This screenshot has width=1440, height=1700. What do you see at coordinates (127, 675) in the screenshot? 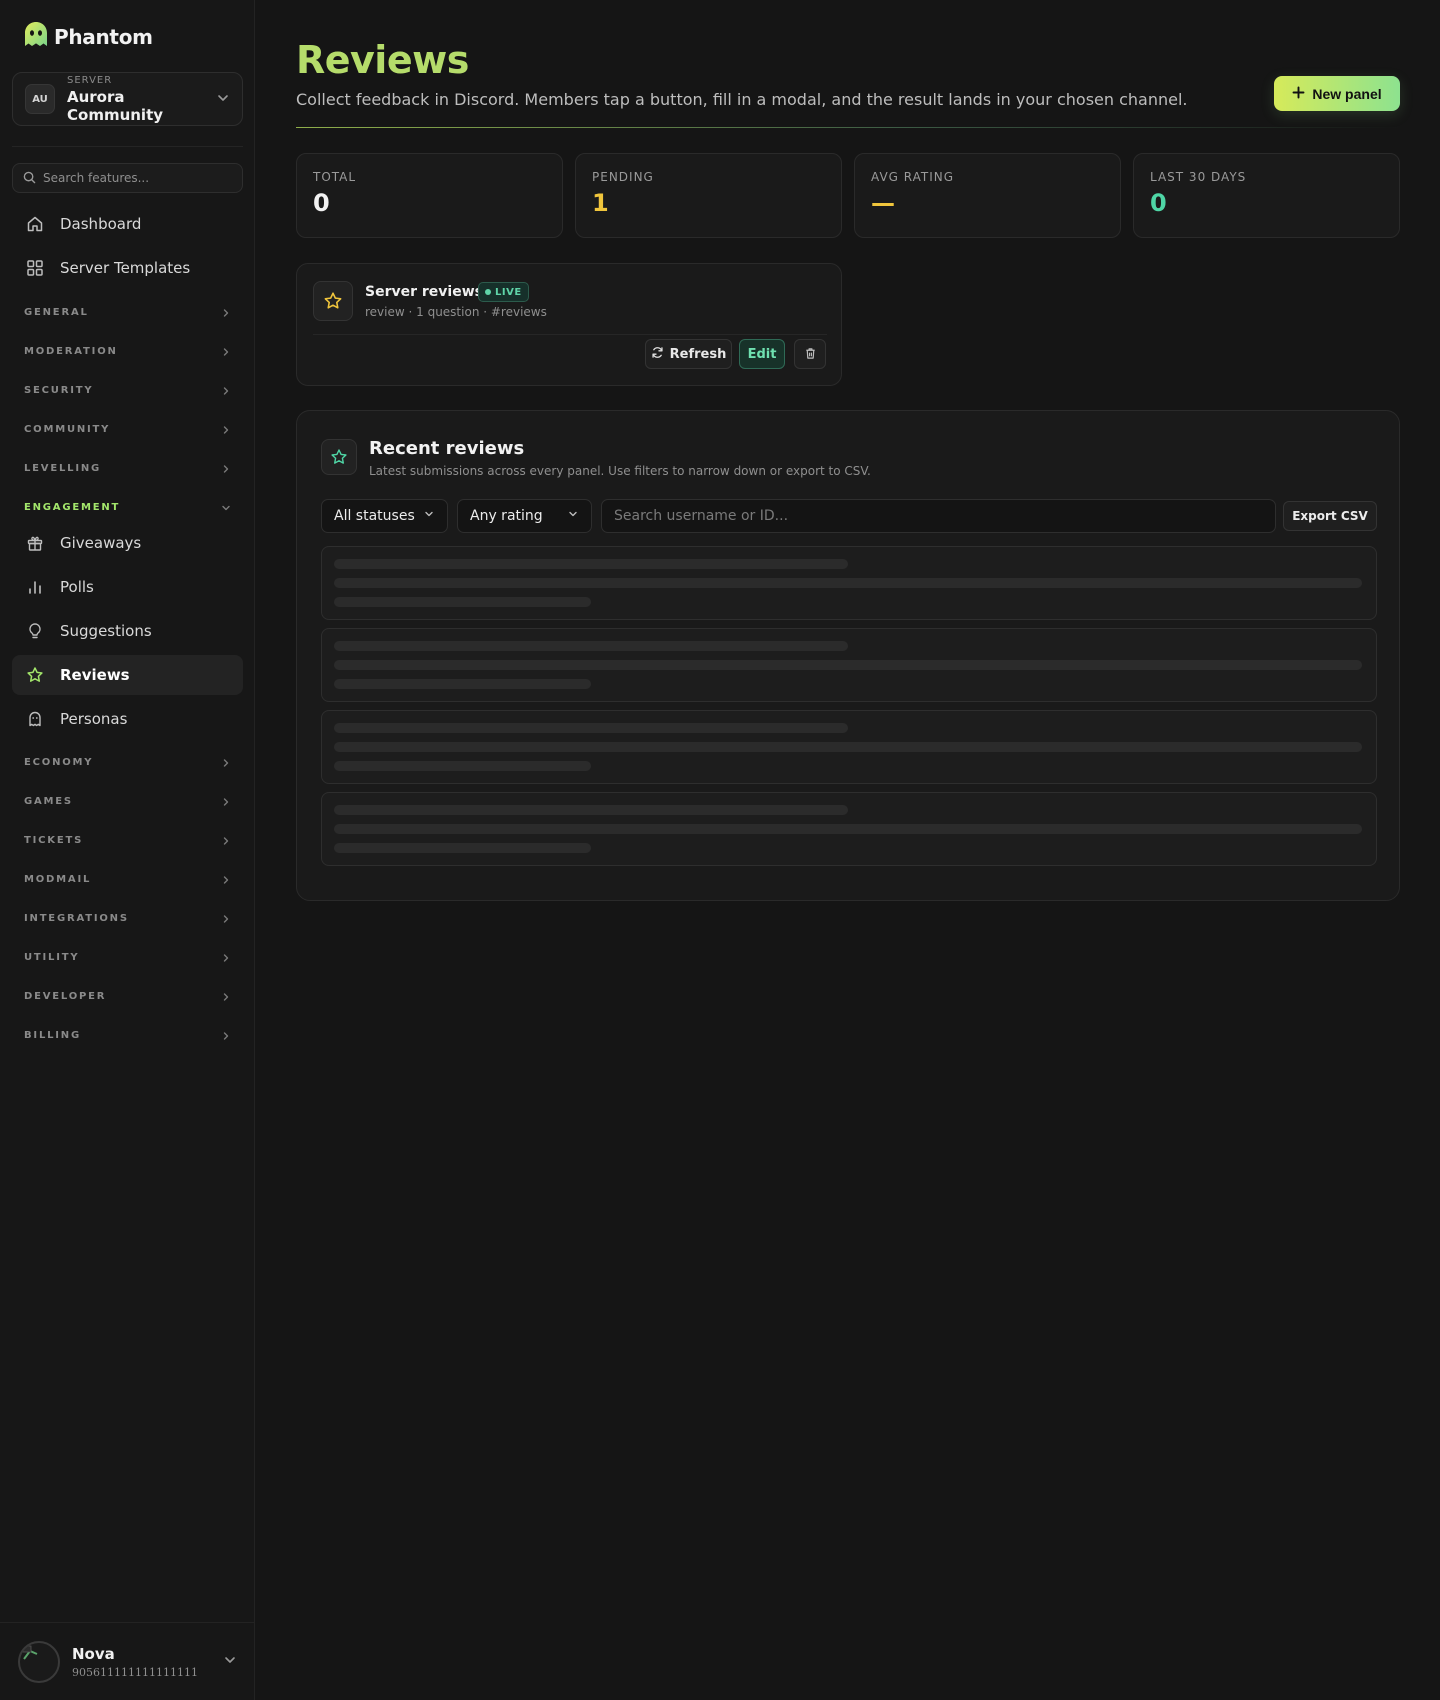
I see `nav-reviews: Reviews` at bounding box center [127, 675].